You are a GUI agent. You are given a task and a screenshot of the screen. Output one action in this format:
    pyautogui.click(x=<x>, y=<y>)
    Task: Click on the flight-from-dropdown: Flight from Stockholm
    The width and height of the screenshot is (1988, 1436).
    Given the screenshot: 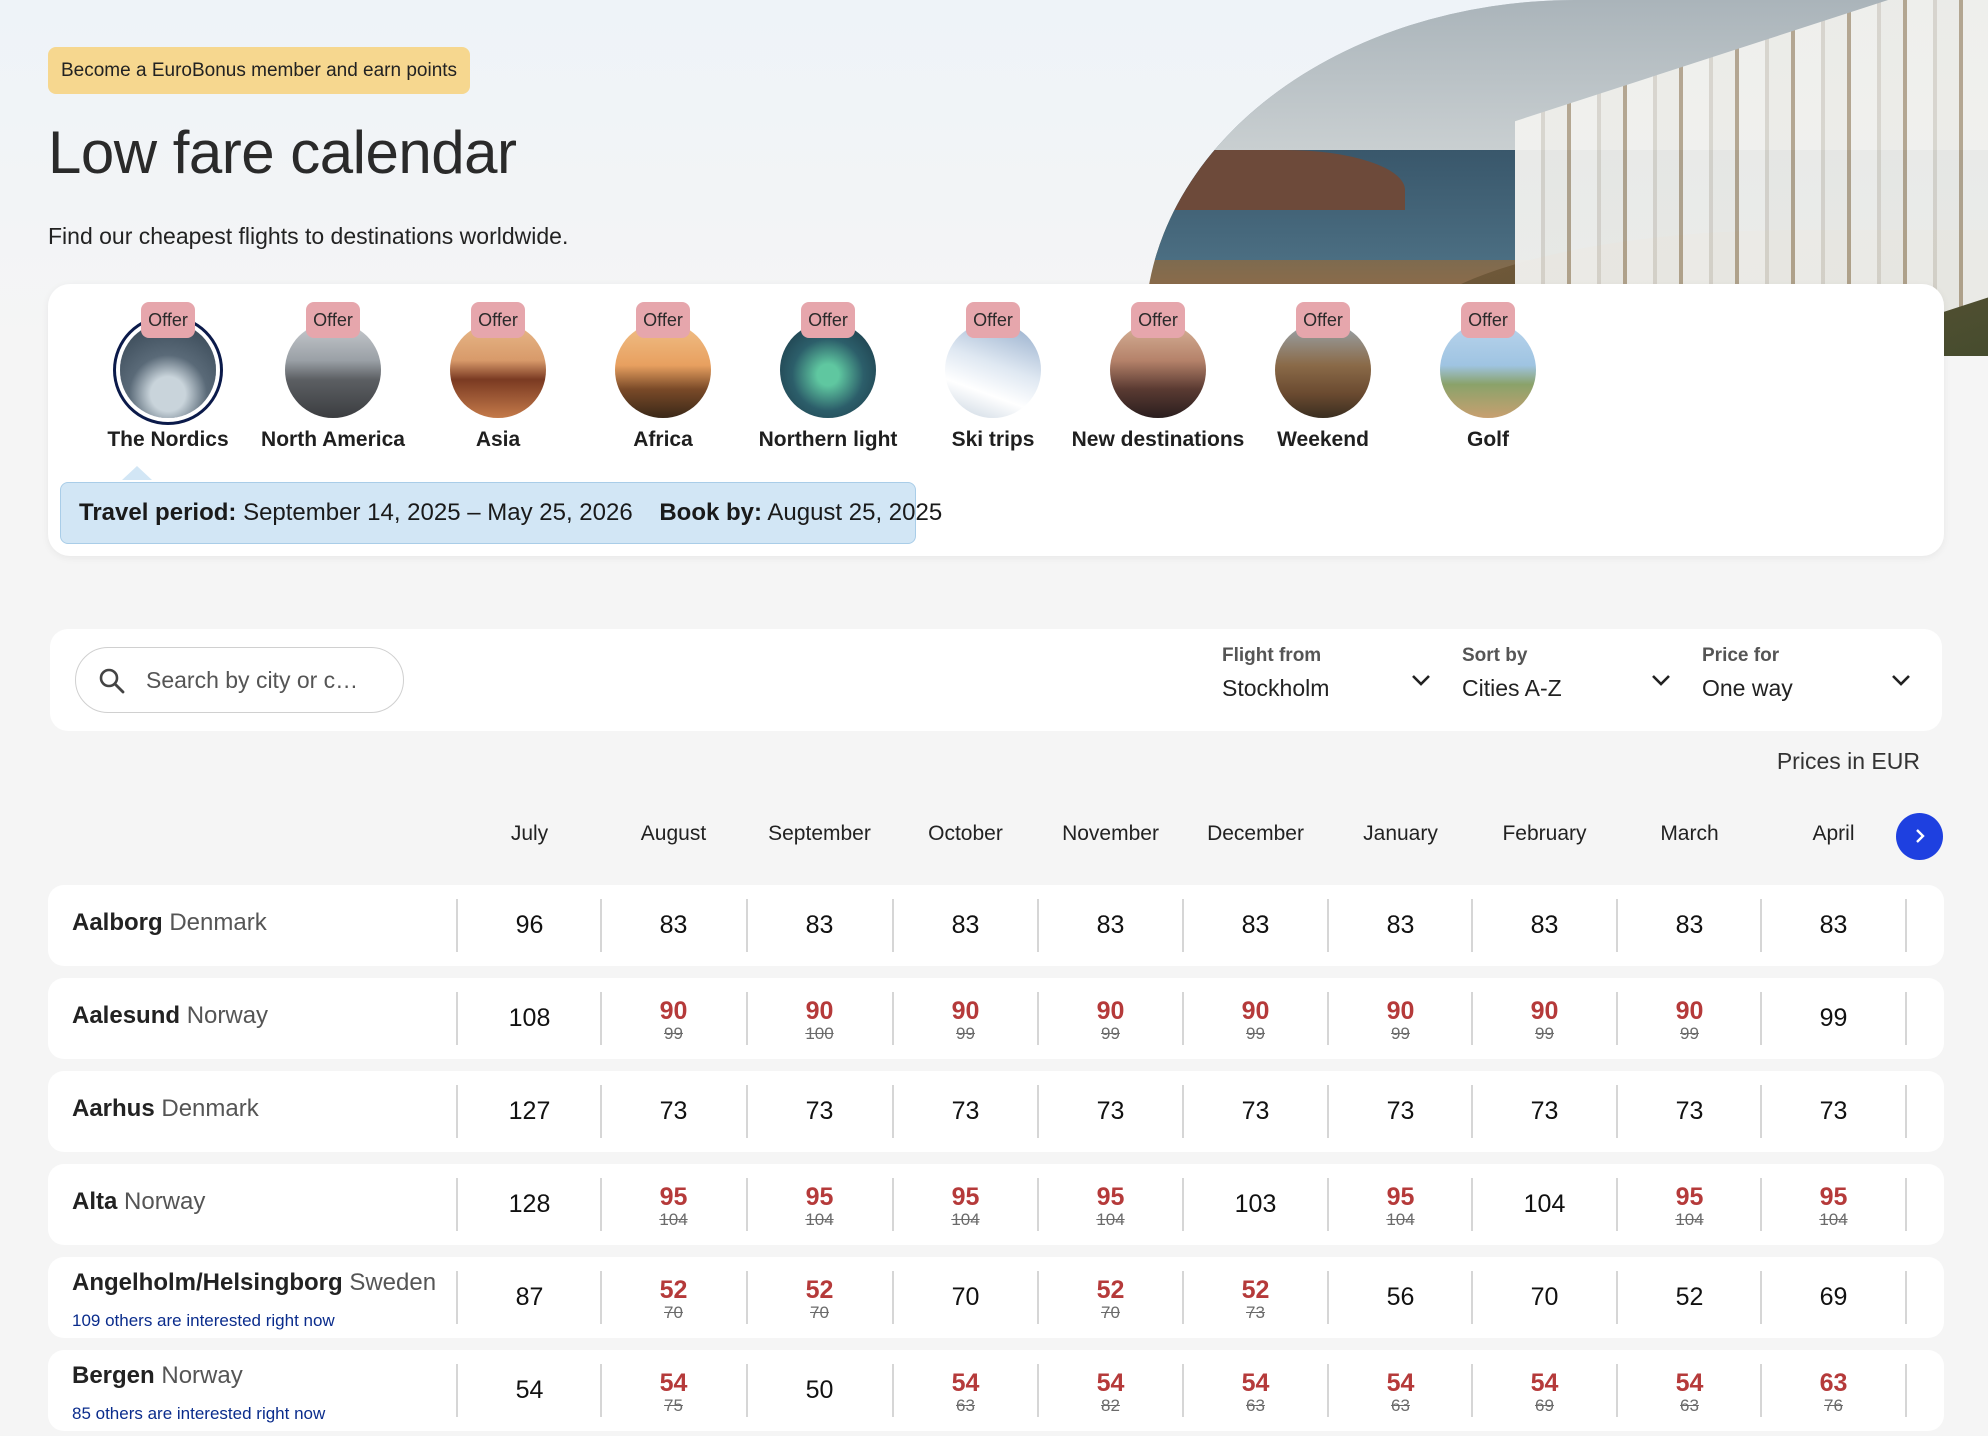 What is the action you would take?
    pyautogui.click(x=1327, y=679)
    